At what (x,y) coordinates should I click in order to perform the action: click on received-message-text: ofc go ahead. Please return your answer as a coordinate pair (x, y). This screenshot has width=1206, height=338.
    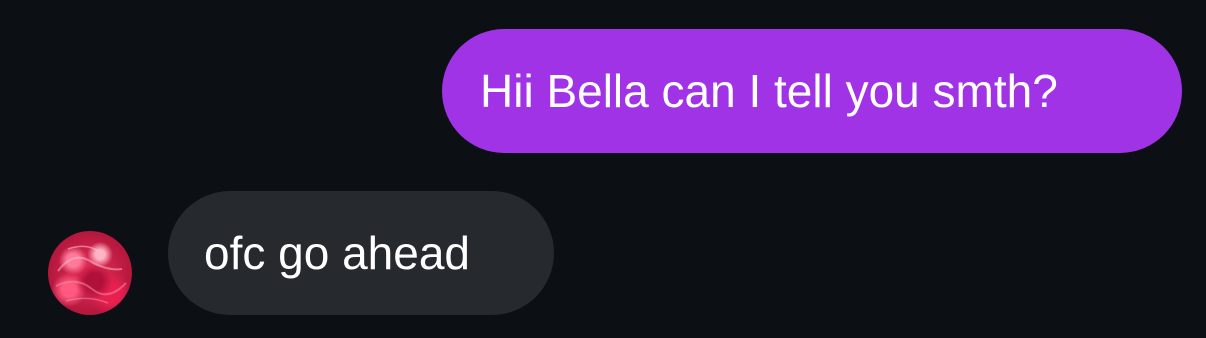
    Looking at the image, I should click on (337, 253).